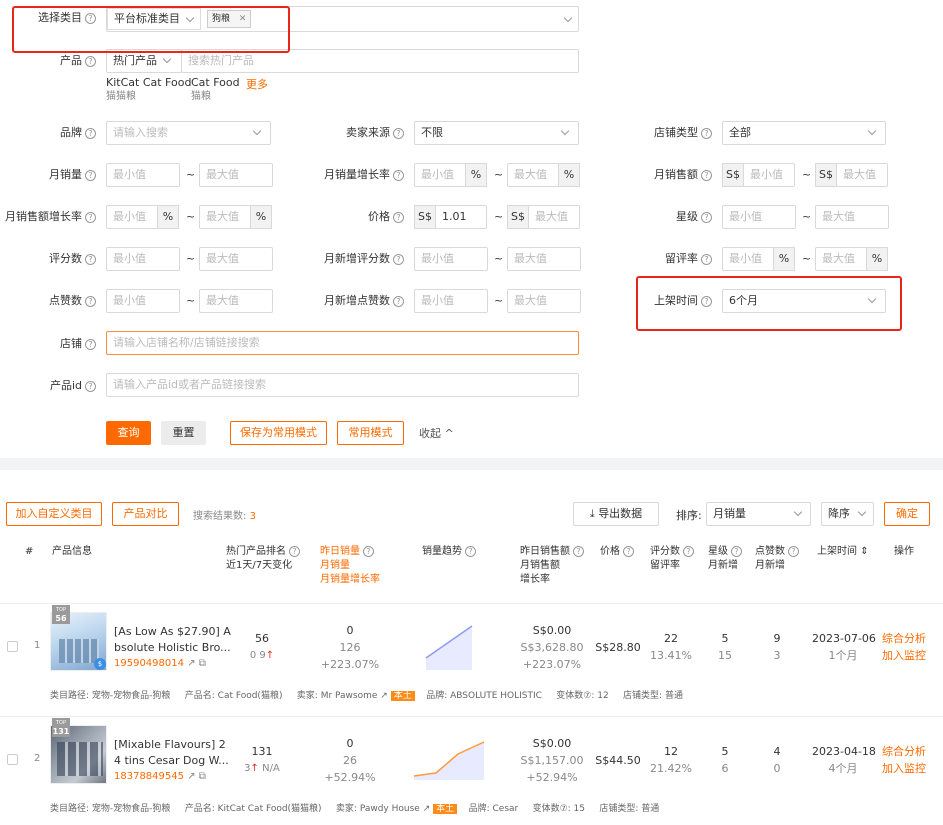  Describe the element at coordinates (132, 217) in the screenshot. I see `revenue-growth-min: 最小值` at that location.